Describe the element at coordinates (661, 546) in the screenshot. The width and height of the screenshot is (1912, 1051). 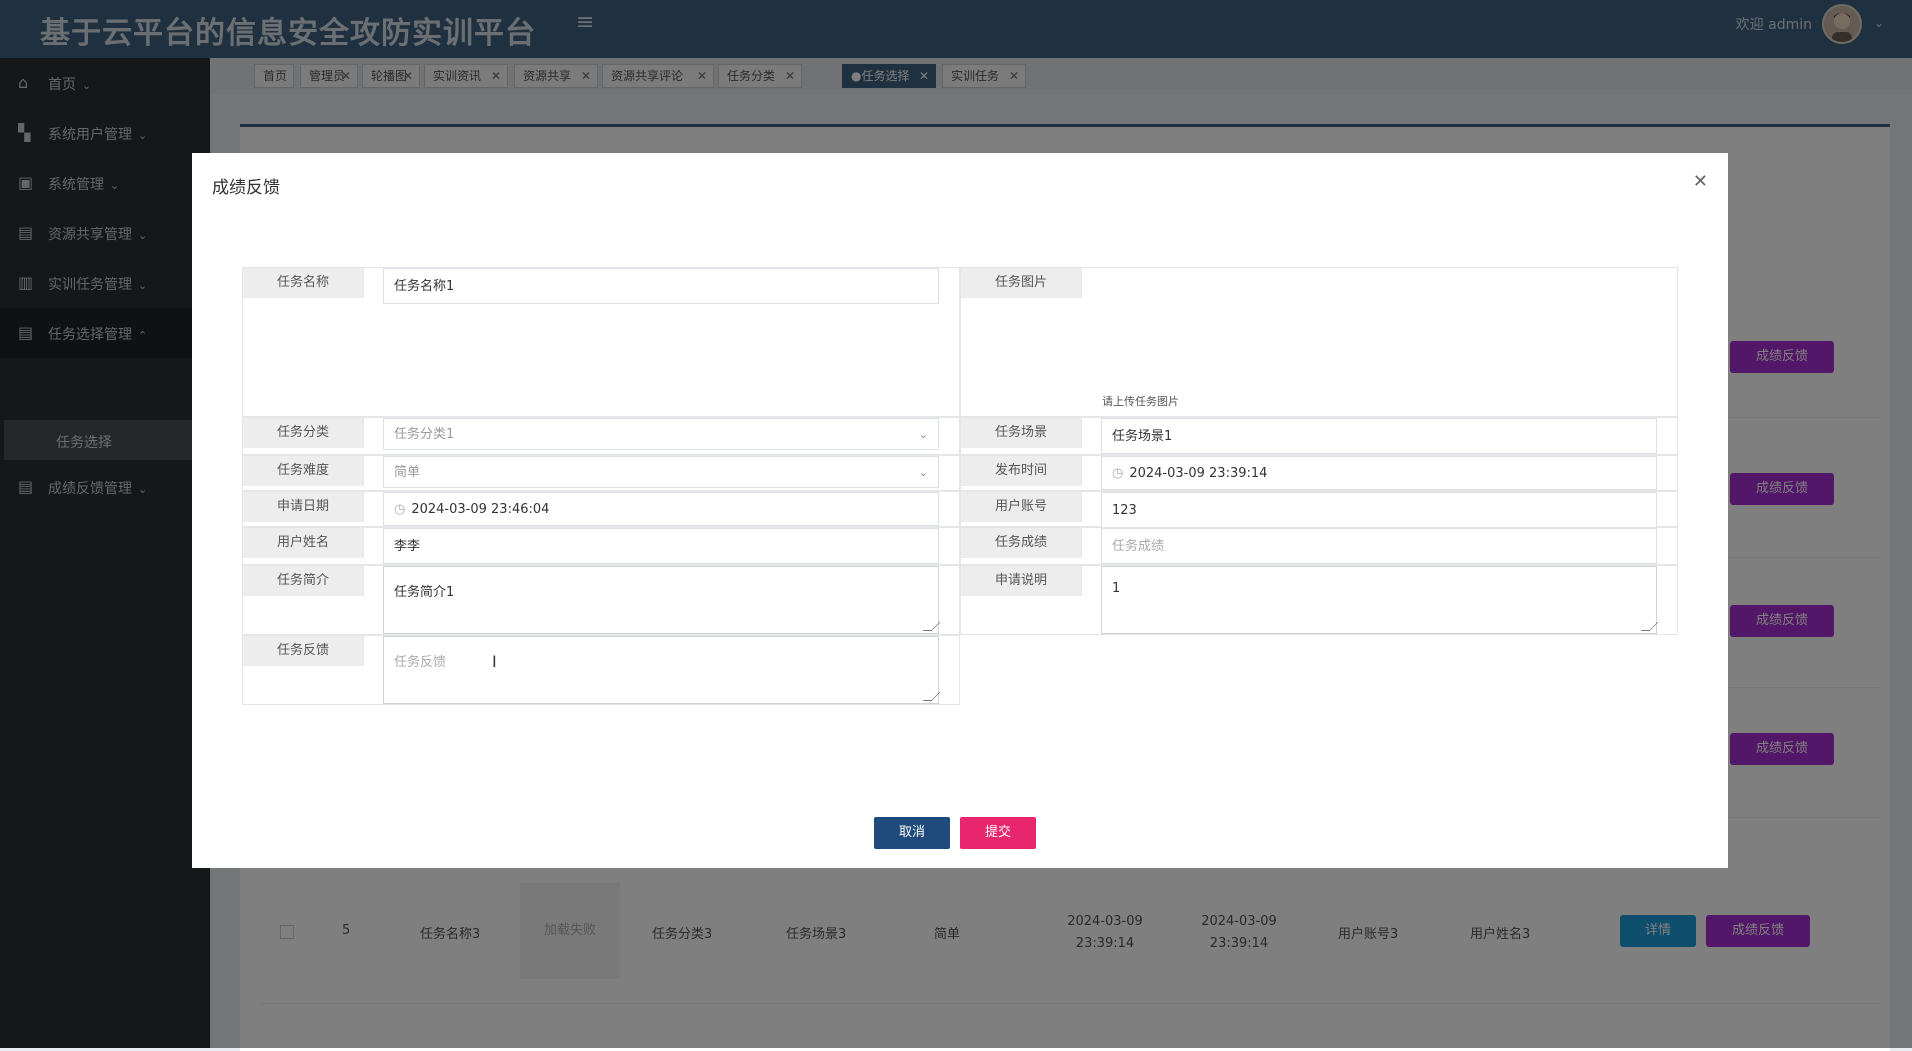
I see `username-input: 李李` at that location.